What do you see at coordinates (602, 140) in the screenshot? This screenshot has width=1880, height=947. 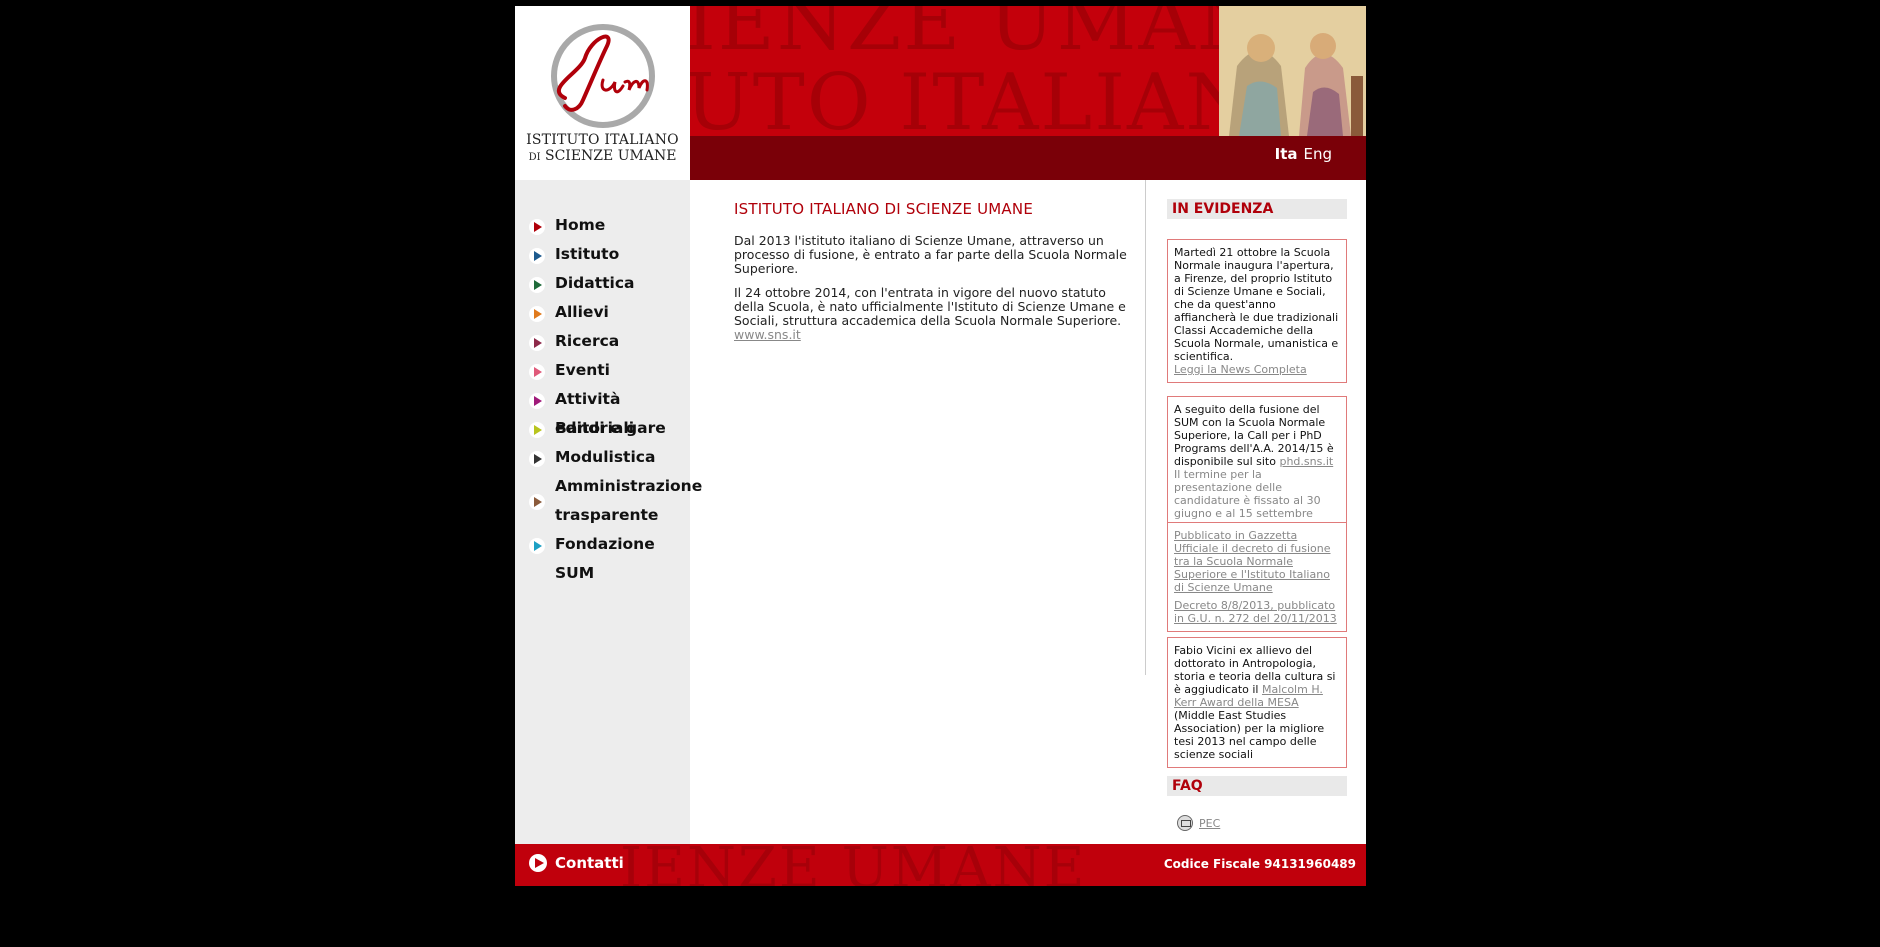 I see `logo-title-line1: ISTITUTO ITALIANO` at bounding box center [602, 140].